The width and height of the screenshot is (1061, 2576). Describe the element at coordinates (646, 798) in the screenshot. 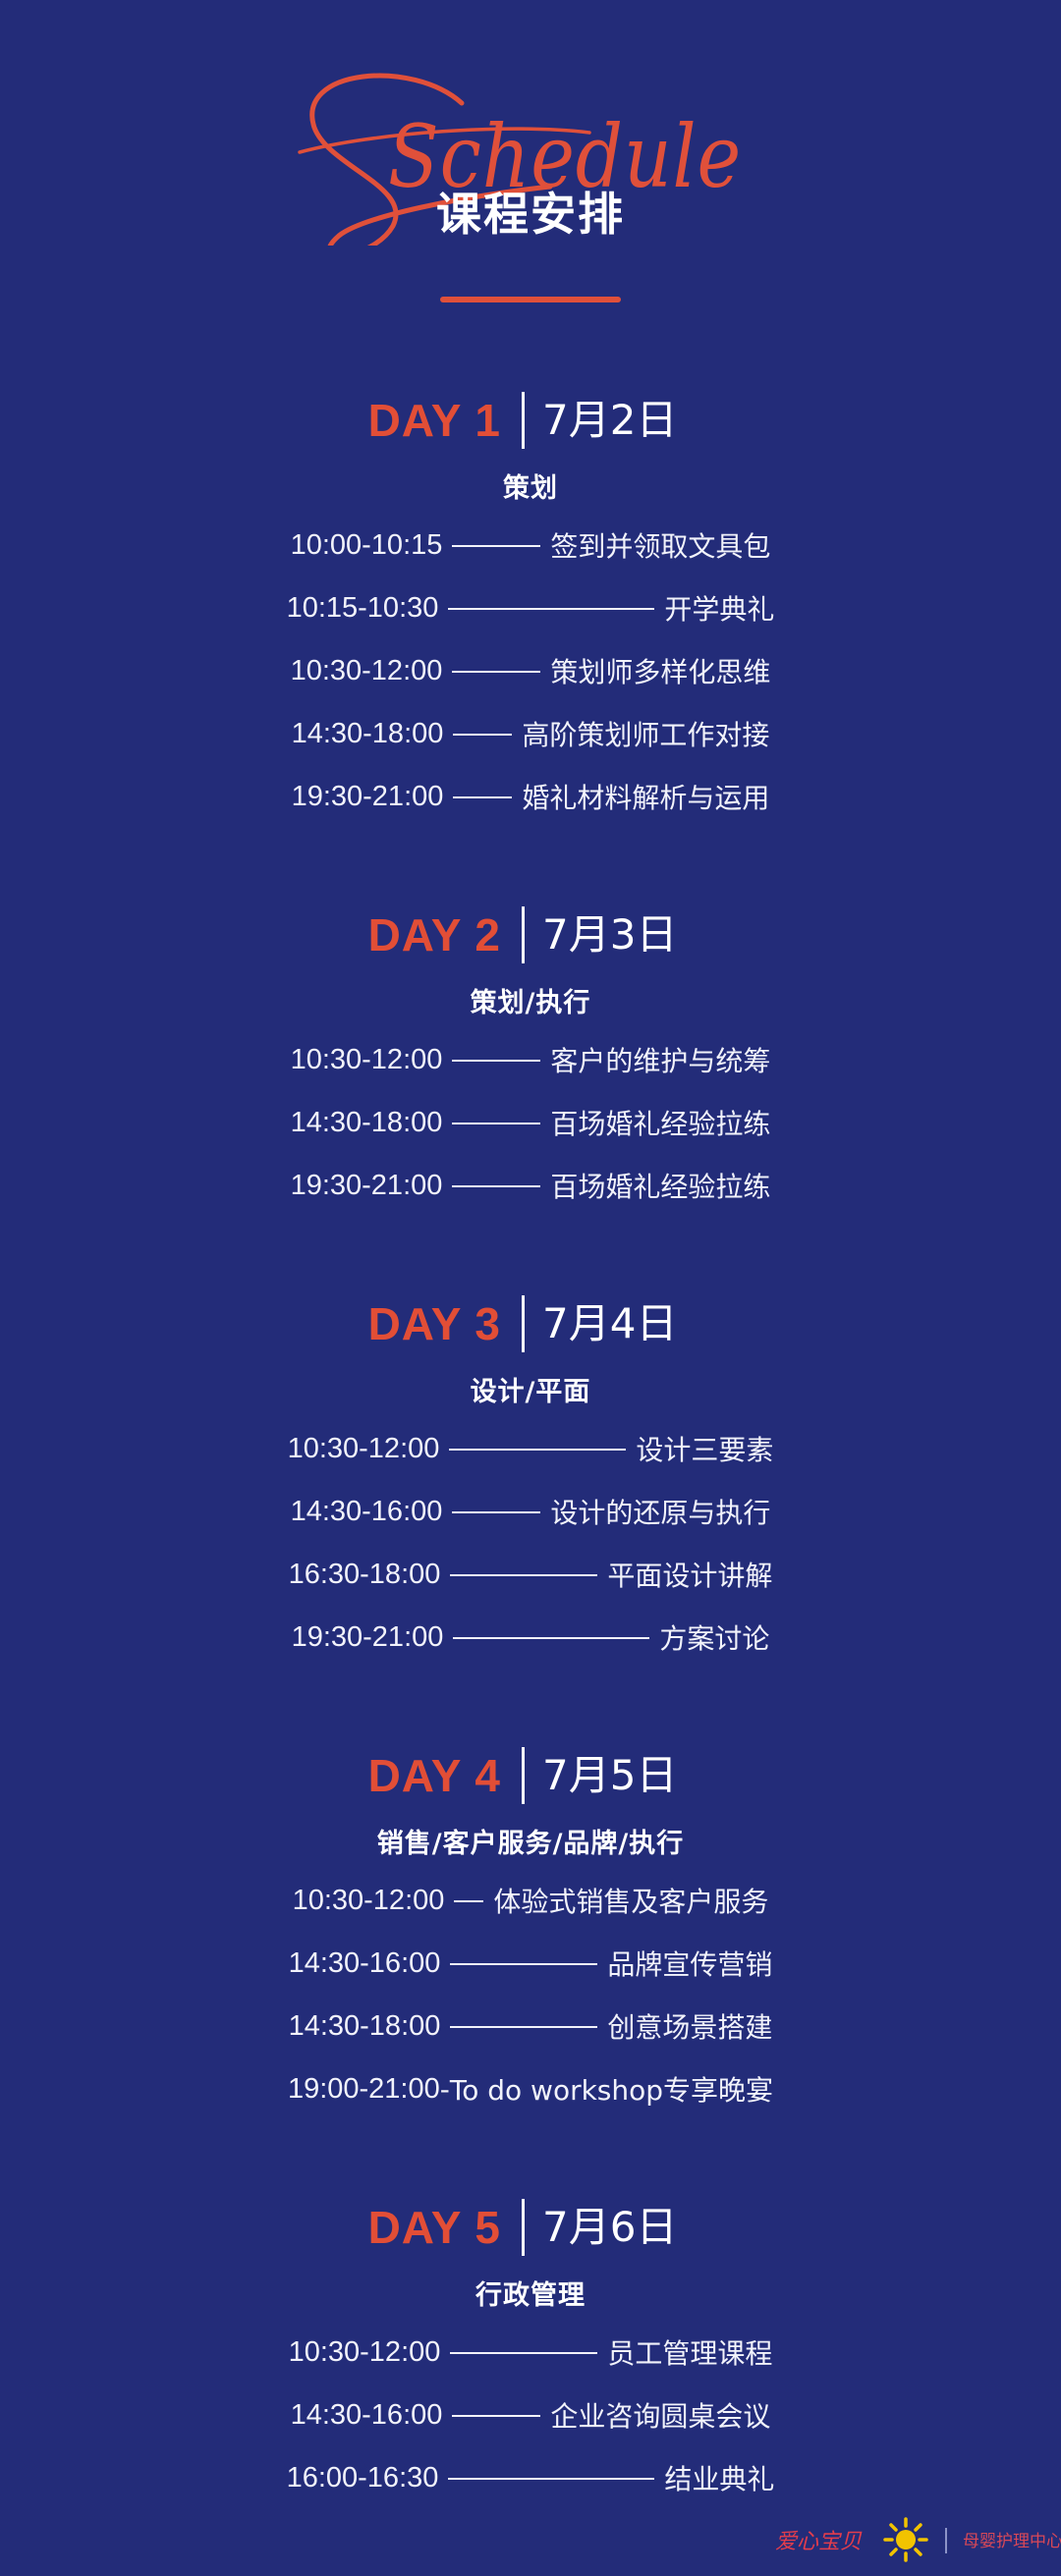

I see `session-title: 婚礼材料解析与运用` at that location.